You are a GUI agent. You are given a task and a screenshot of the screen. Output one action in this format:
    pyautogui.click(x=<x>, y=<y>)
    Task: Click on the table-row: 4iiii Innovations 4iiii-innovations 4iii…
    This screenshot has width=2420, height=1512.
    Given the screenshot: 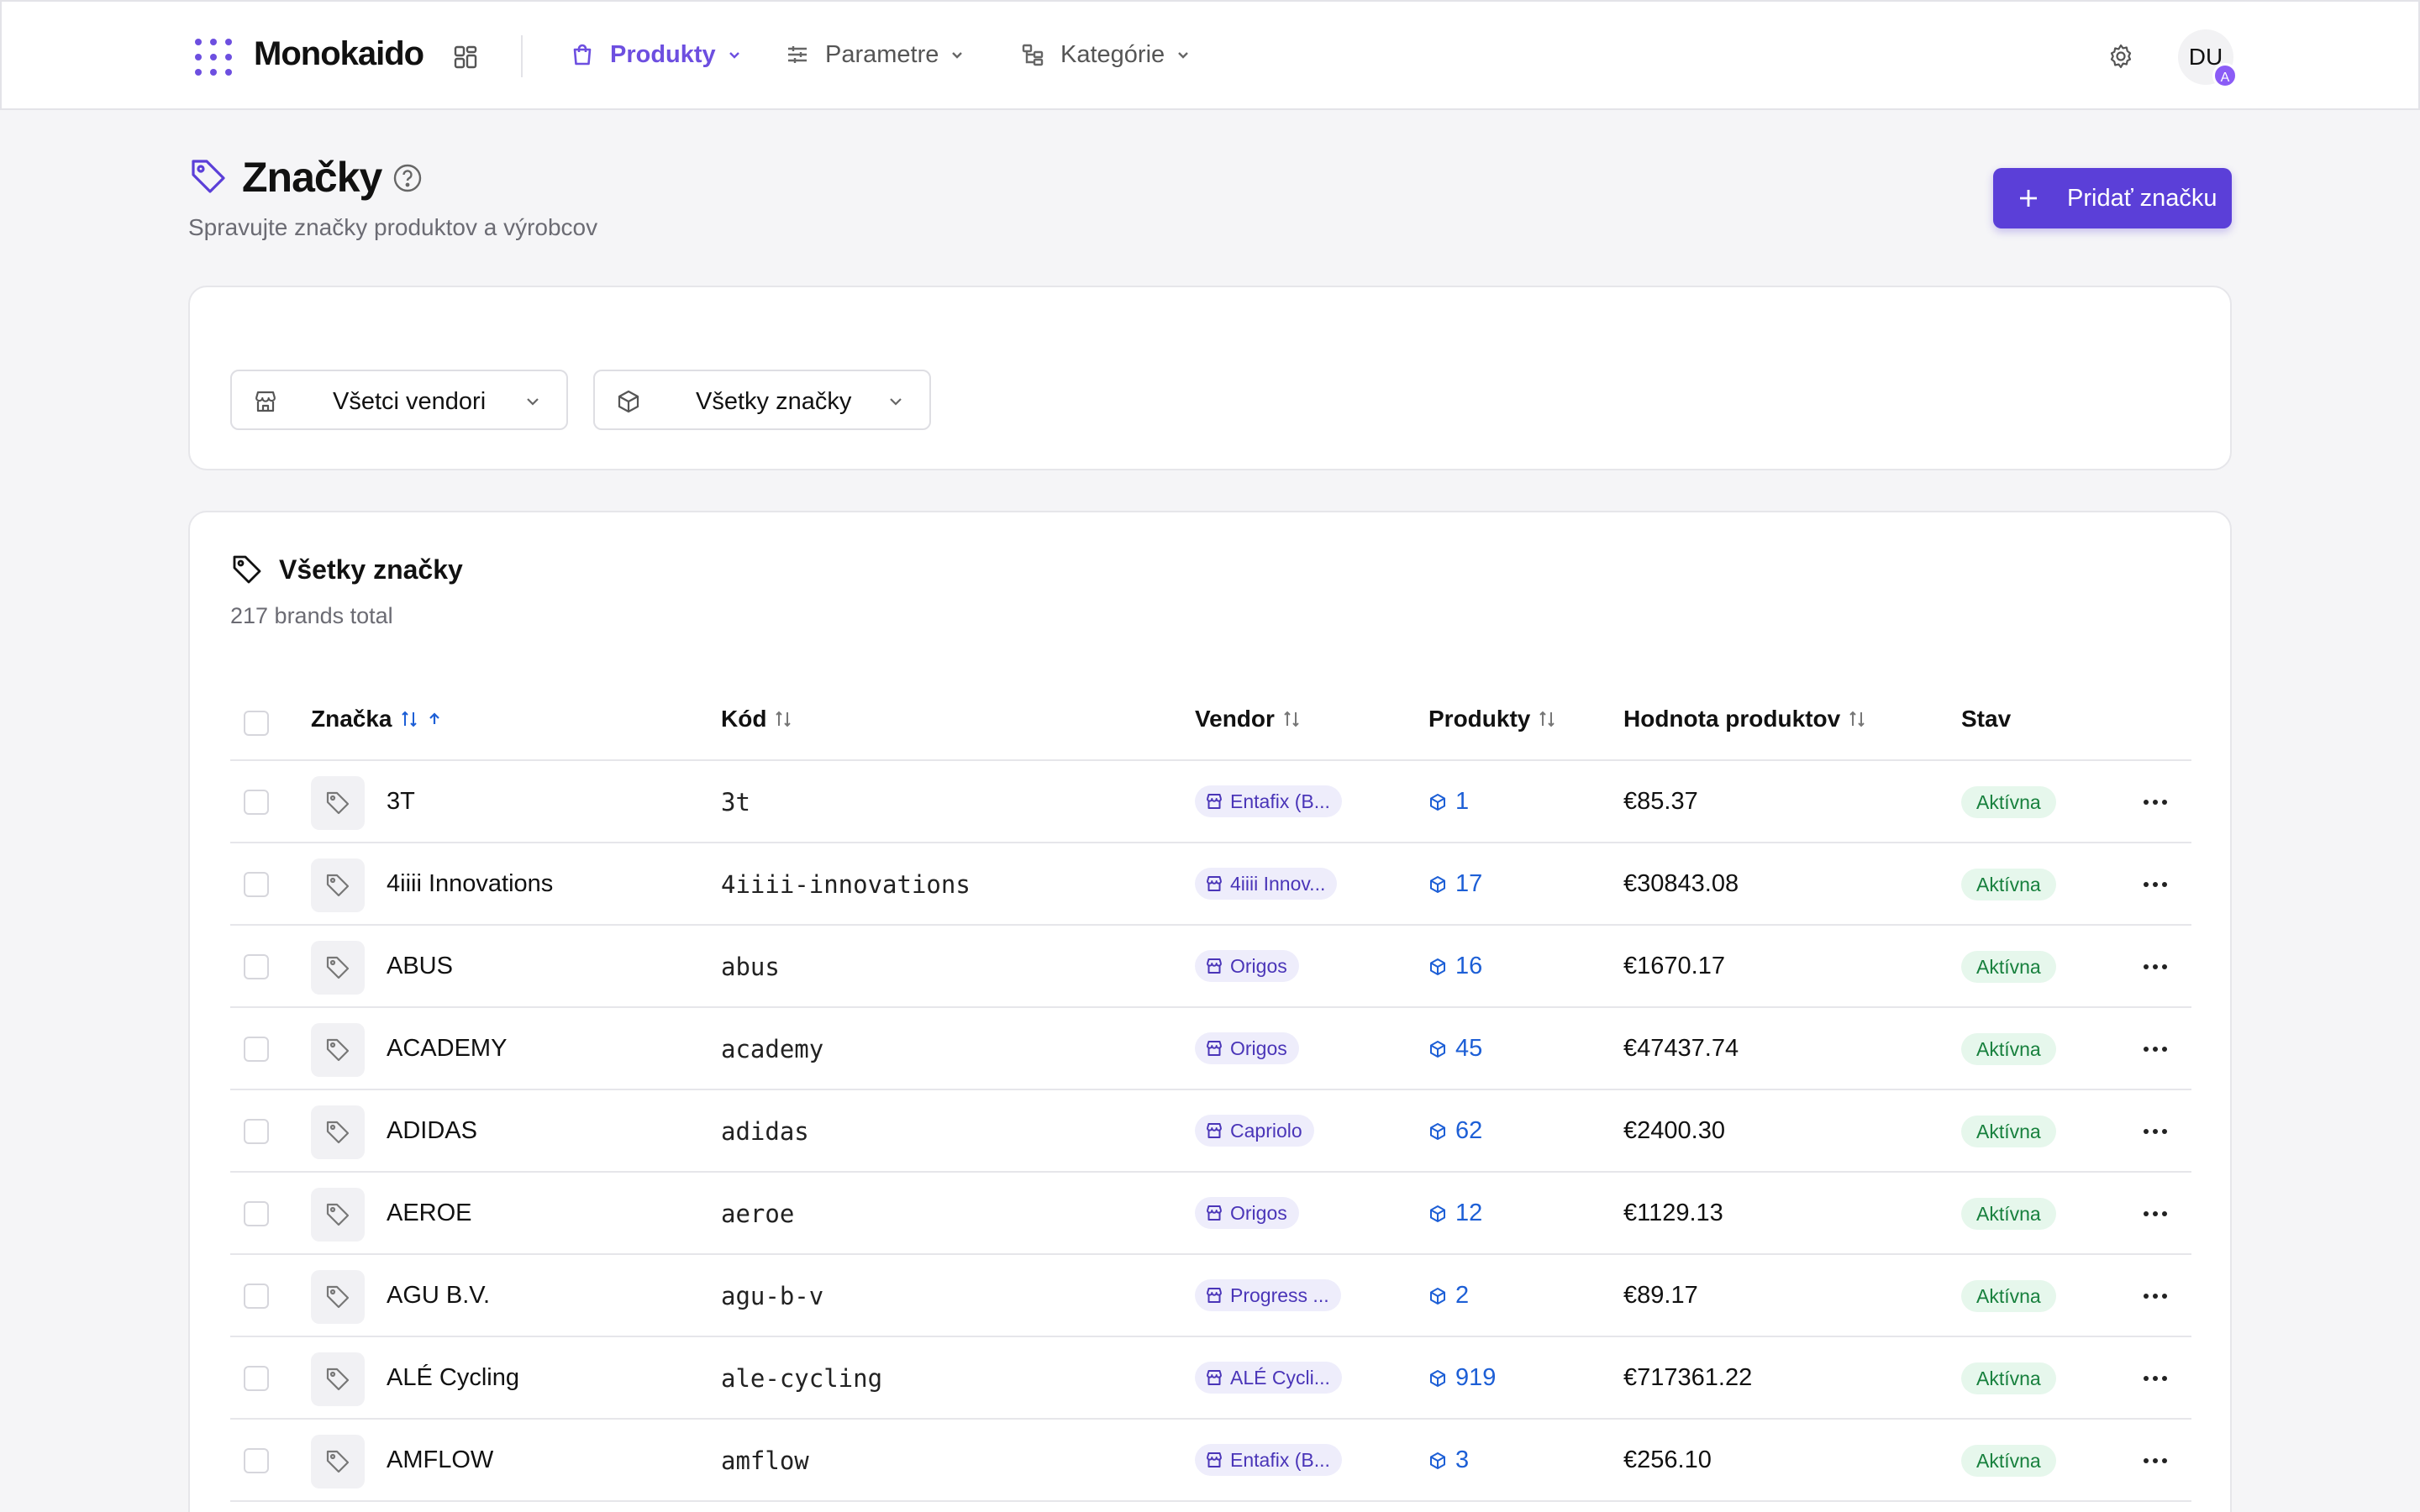 What is the action you would take?
    pyautogui.click(x=1210, y=884)
    